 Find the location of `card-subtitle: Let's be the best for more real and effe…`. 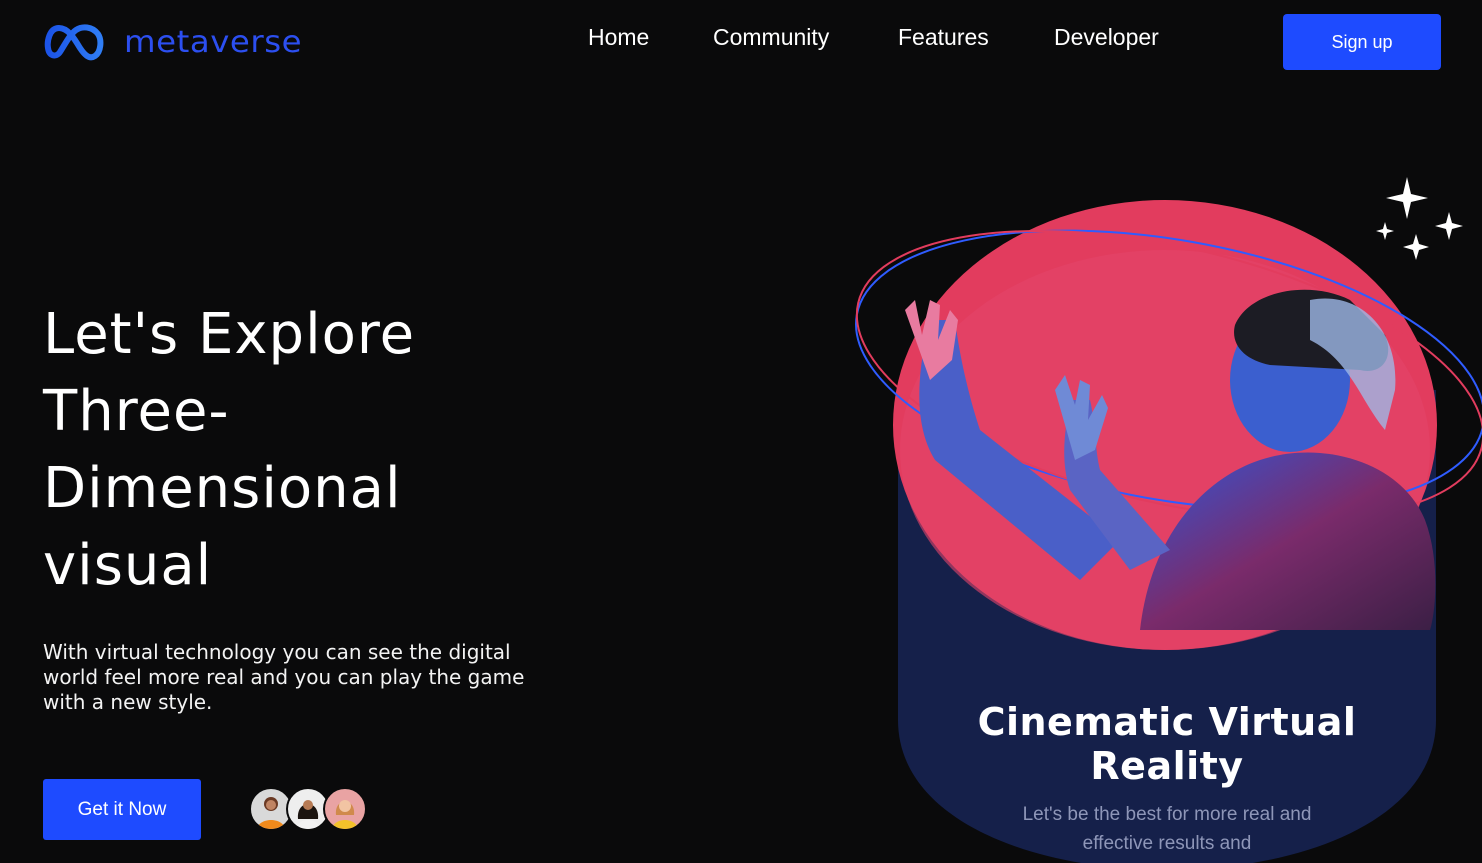

card-subtitle: Let's be the best for more real and effe… is located at coordinates (1167, 829).